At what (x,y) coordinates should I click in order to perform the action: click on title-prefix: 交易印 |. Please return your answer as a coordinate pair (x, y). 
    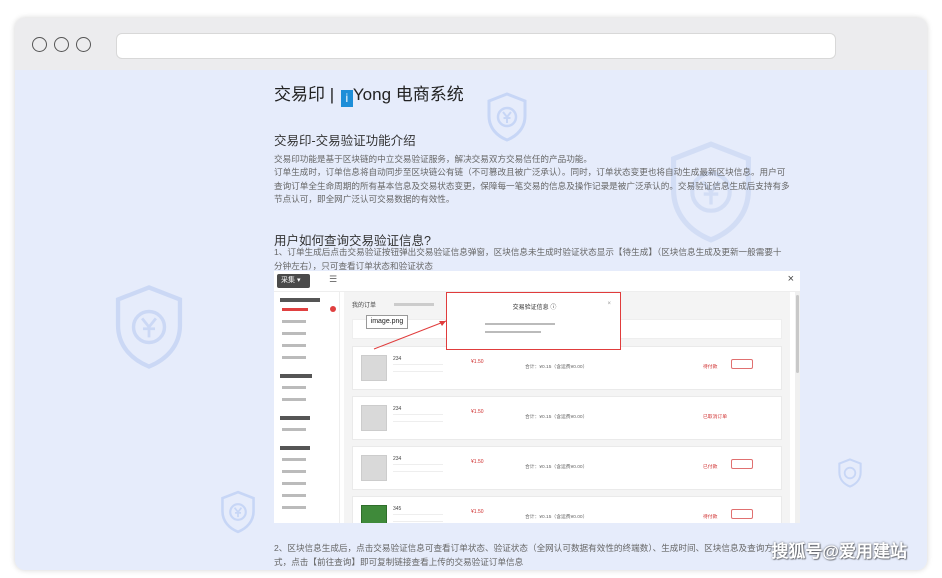
    Looking at the image, I should click on (304, 94).